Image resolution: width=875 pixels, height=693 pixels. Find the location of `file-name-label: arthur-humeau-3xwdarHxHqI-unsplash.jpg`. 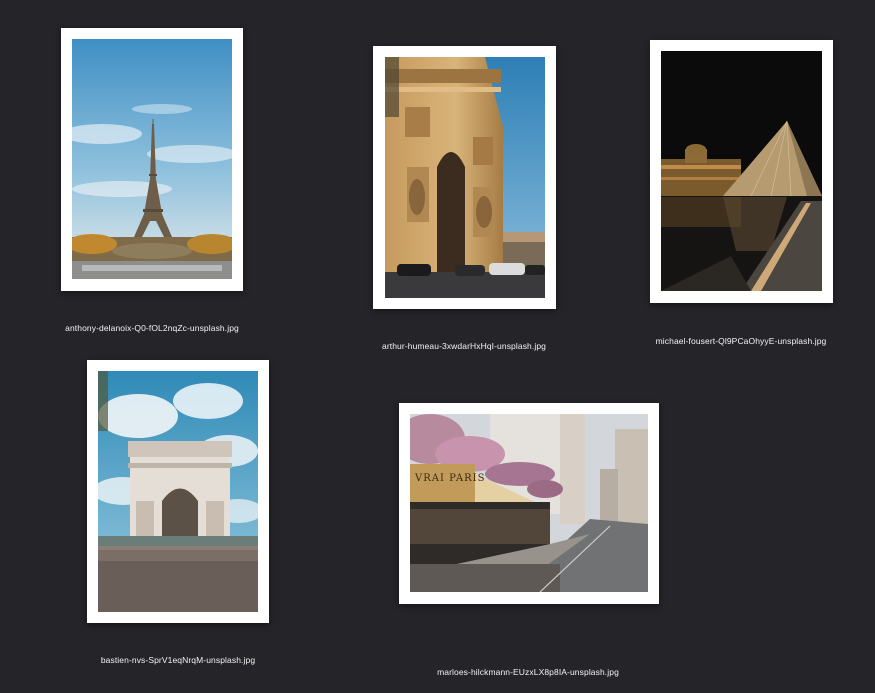

file-name-label: arthur-humeau-3xwdarHxHqI-unsplash.jpg is located at coordinates (464, 346).